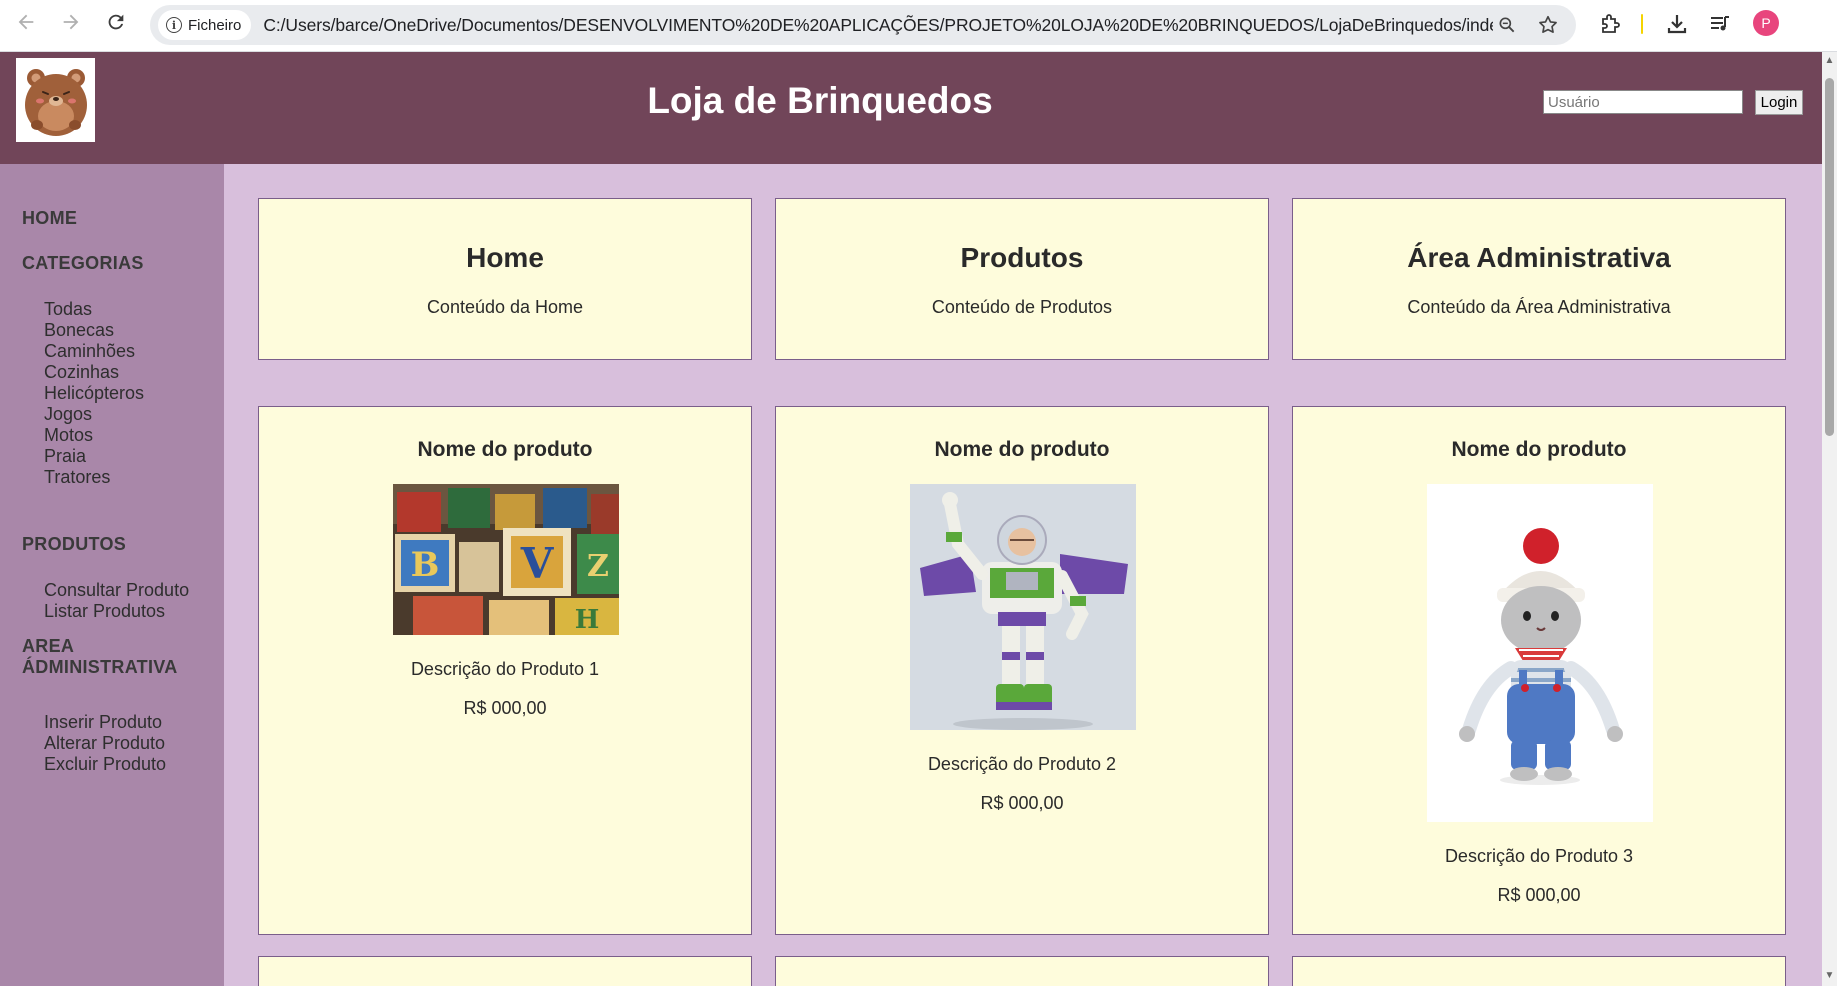  Describe the element at coordinates (1829, 257) in the screenshot. I see `scroll-thumb` at that location.